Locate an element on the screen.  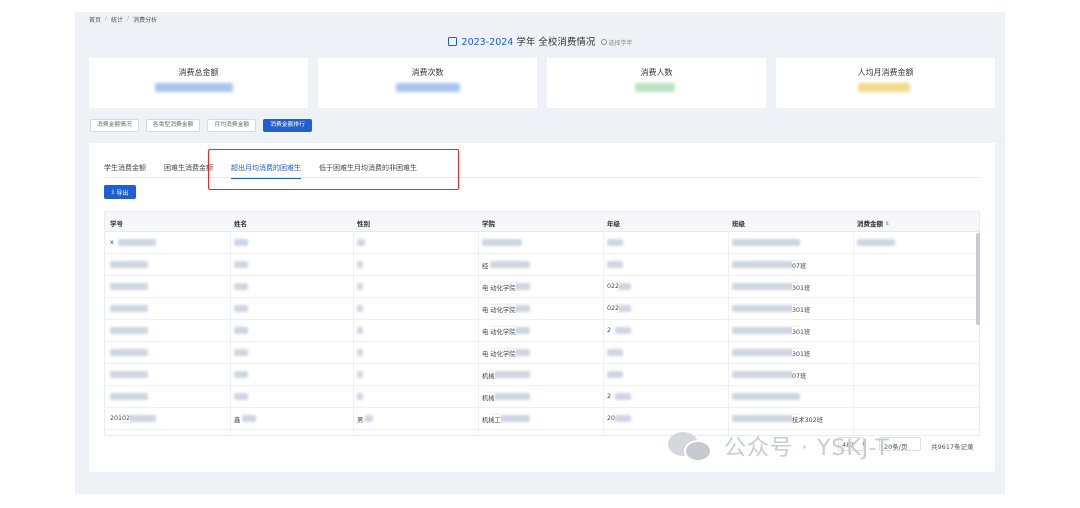
export-button: ⤓ 导出 is located at coordinates (120, 192).